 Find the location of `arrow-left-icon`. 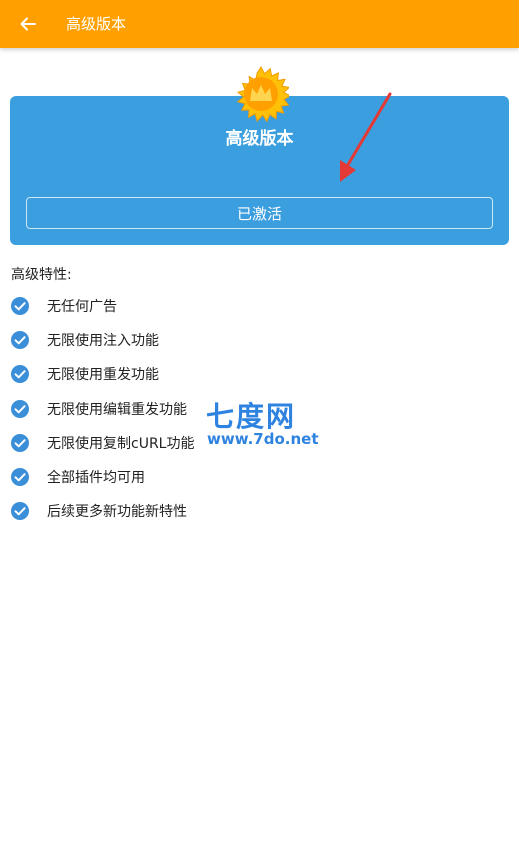

arrow-left-icon is located at coordinates (28, 24).